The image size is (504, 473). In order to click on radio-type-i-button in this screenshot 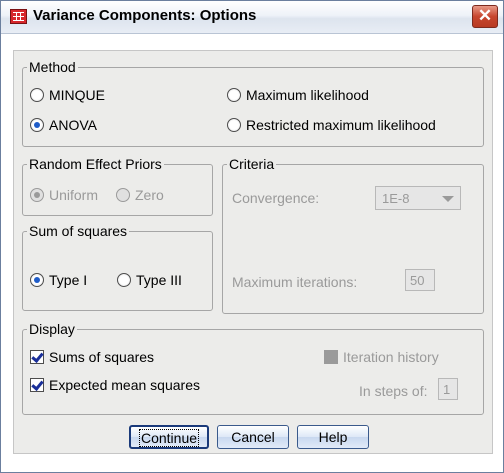, I will do `click(37, 280)`.